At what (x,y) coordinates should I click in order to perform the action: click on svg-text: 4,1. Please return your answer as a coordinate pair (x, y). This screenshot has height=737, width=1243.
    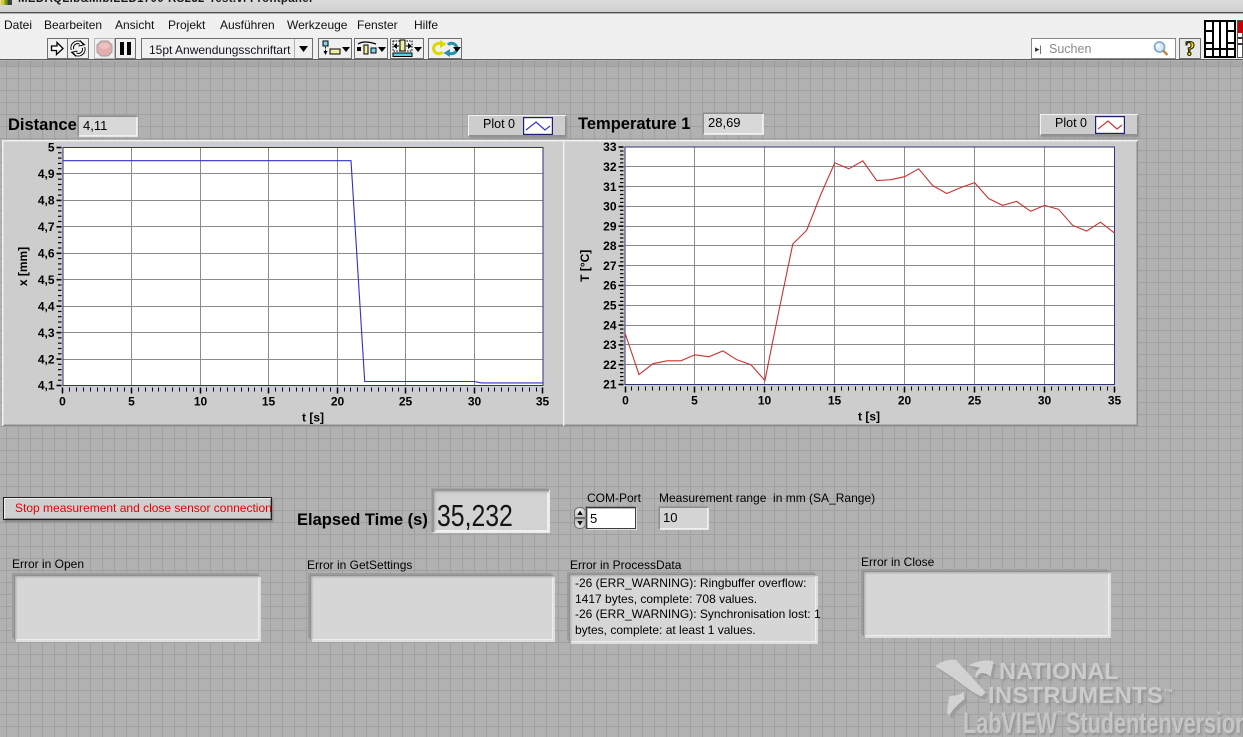
    Looking at the image, I should click on (46, 386).